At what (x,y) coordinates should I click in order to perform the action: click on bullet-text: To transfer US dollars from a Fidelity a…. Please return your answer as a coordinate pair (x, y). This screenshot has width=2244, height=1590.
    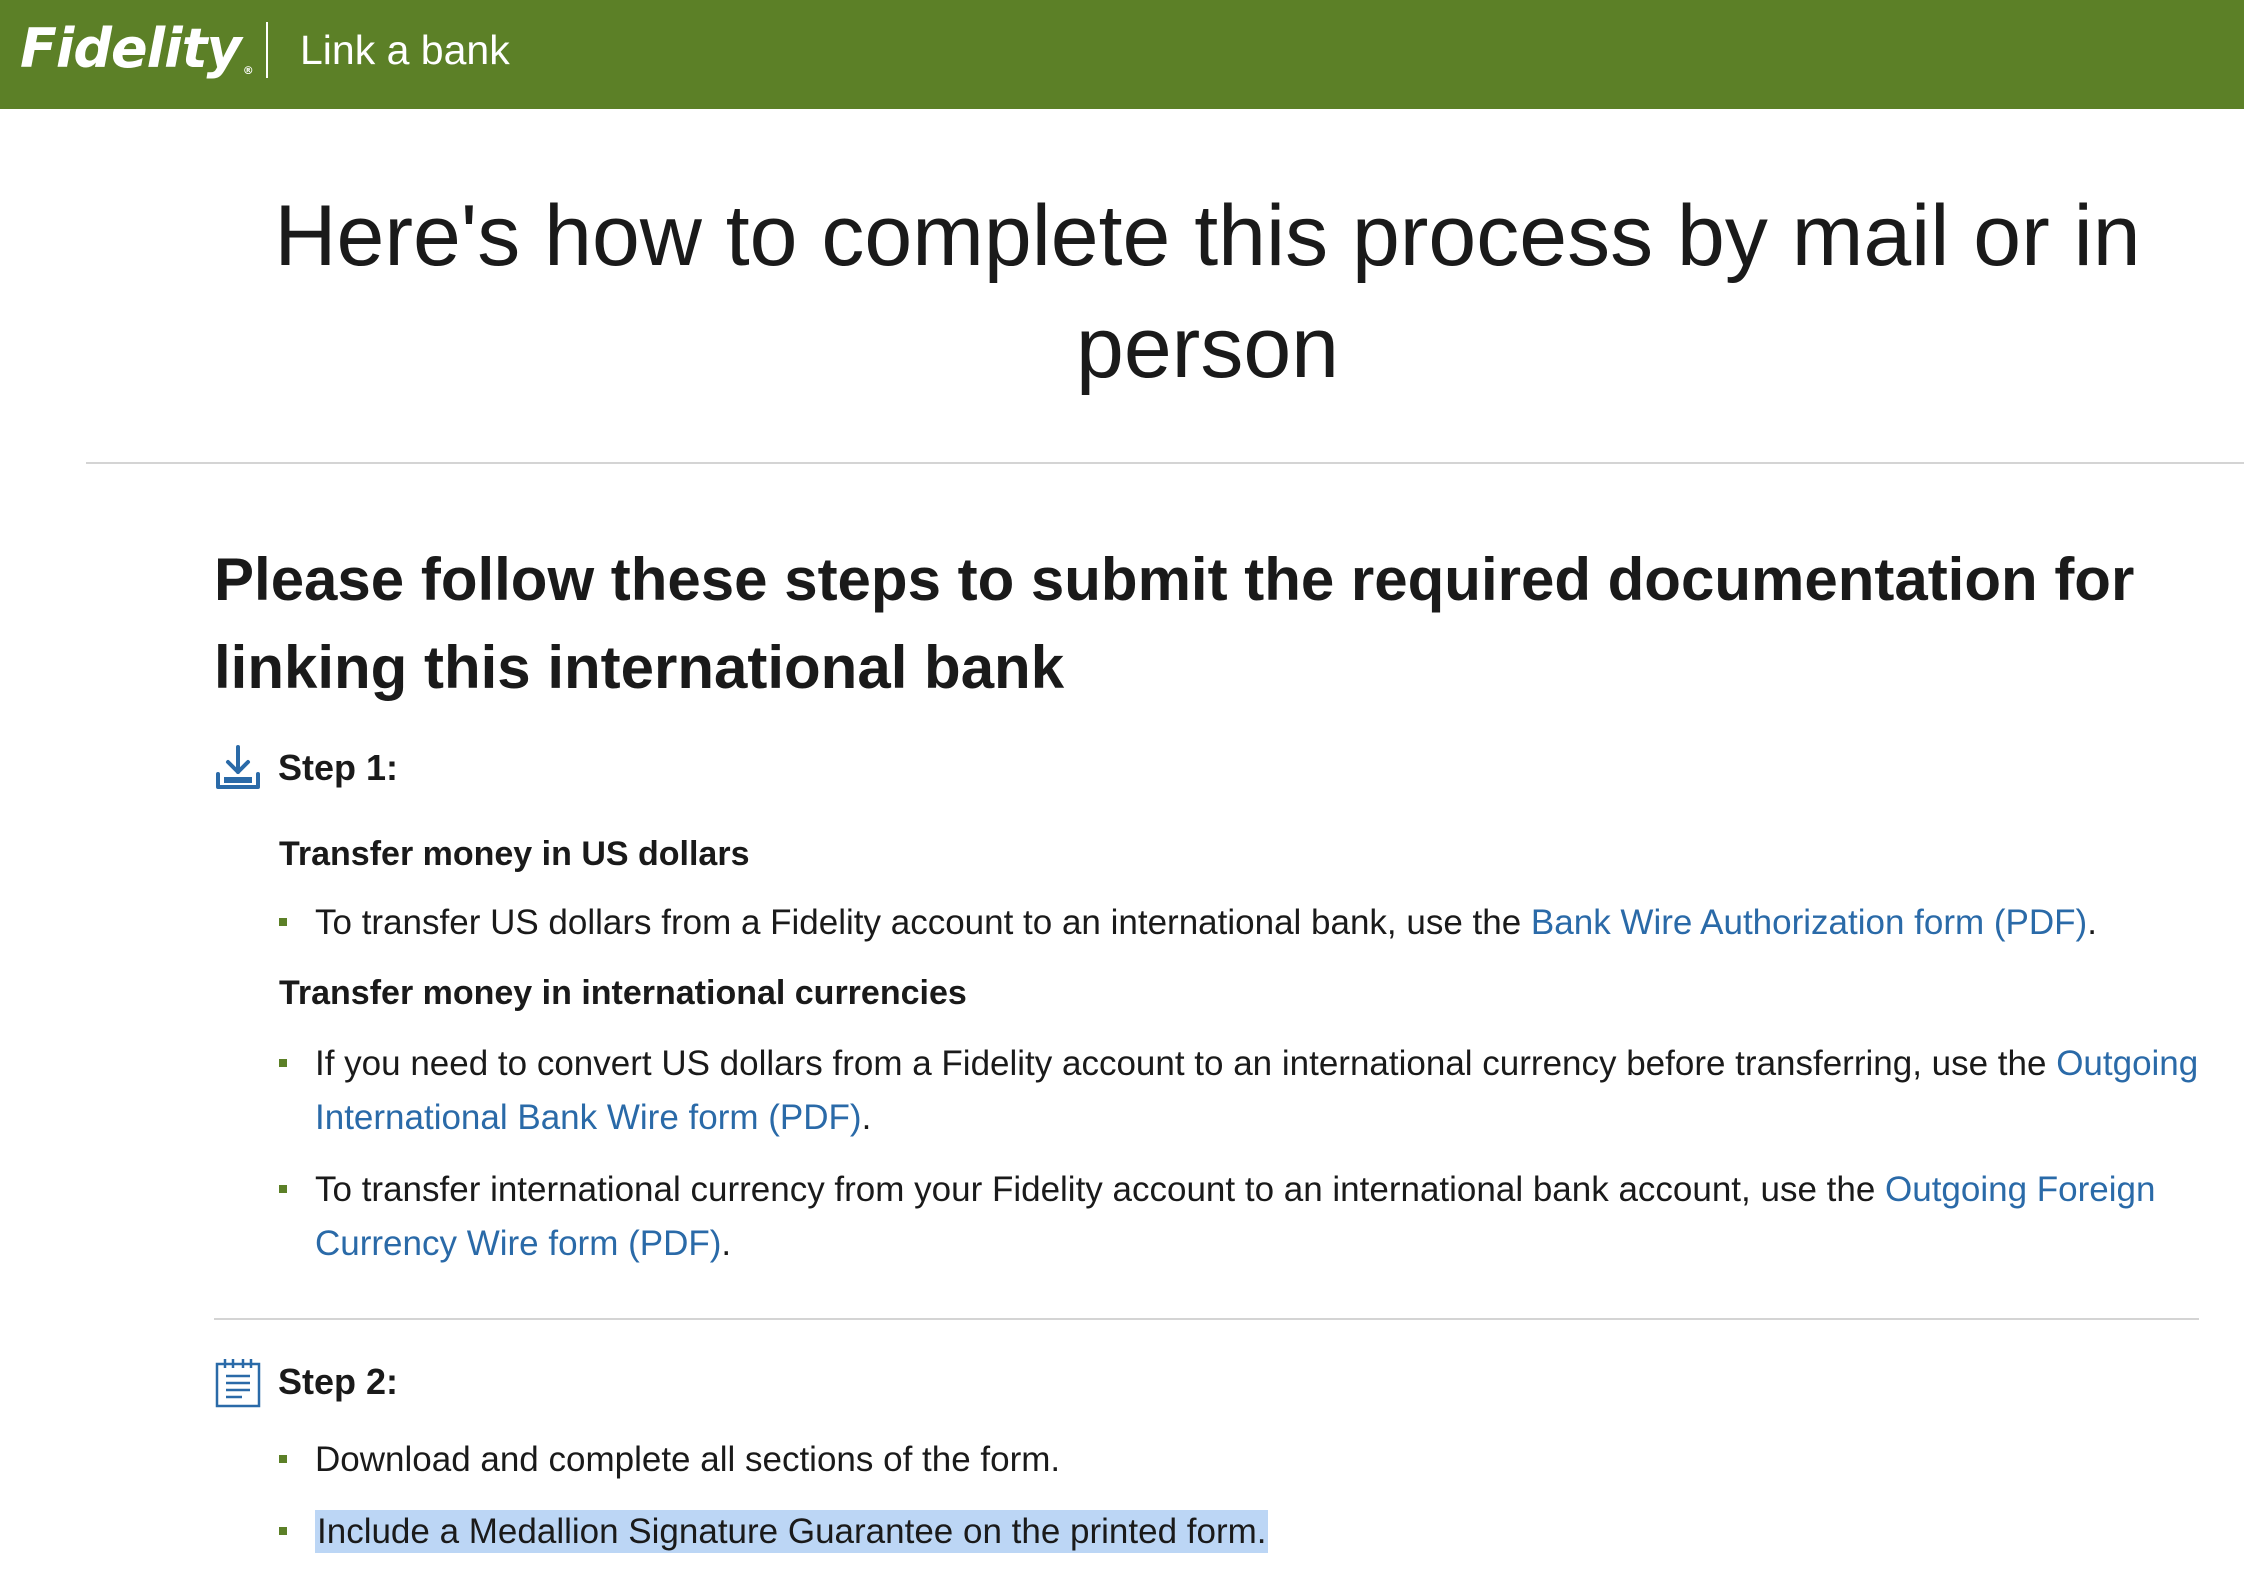
    Looking at the image, I should click on (923, 922).